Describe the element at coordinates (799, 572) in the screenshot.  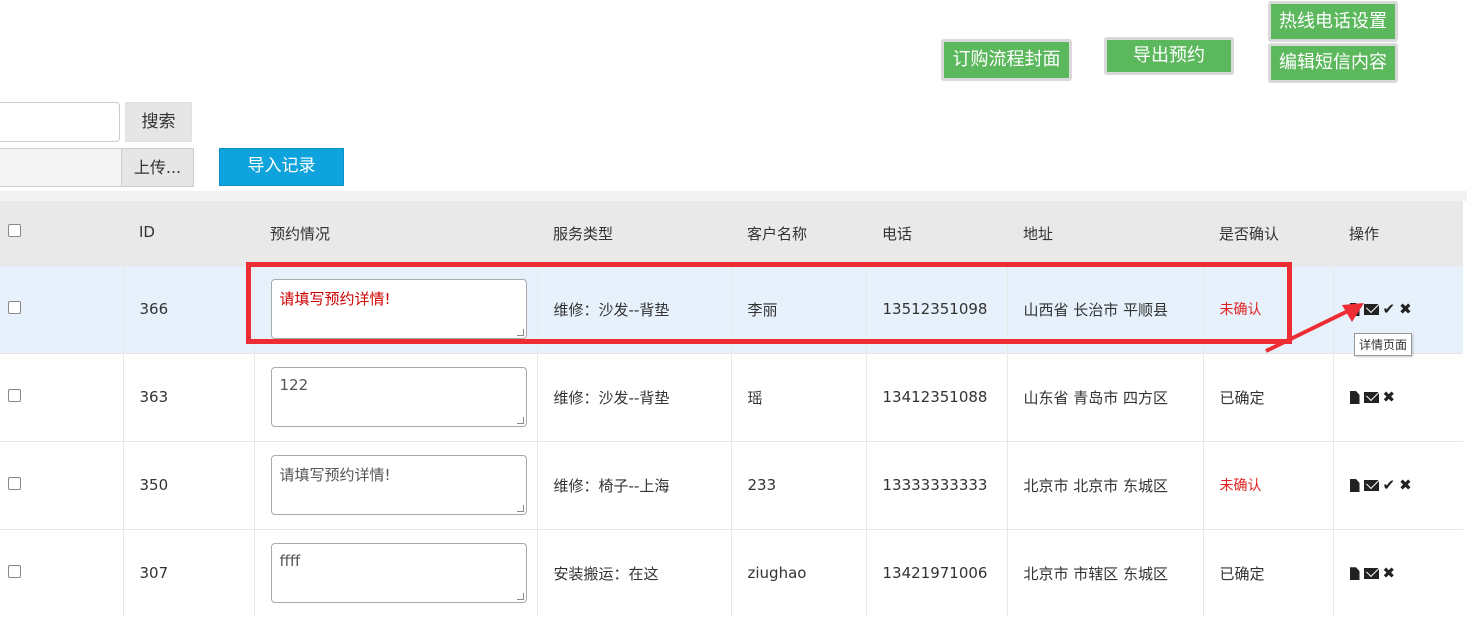
I see `row-customer: ziughao` at that location.